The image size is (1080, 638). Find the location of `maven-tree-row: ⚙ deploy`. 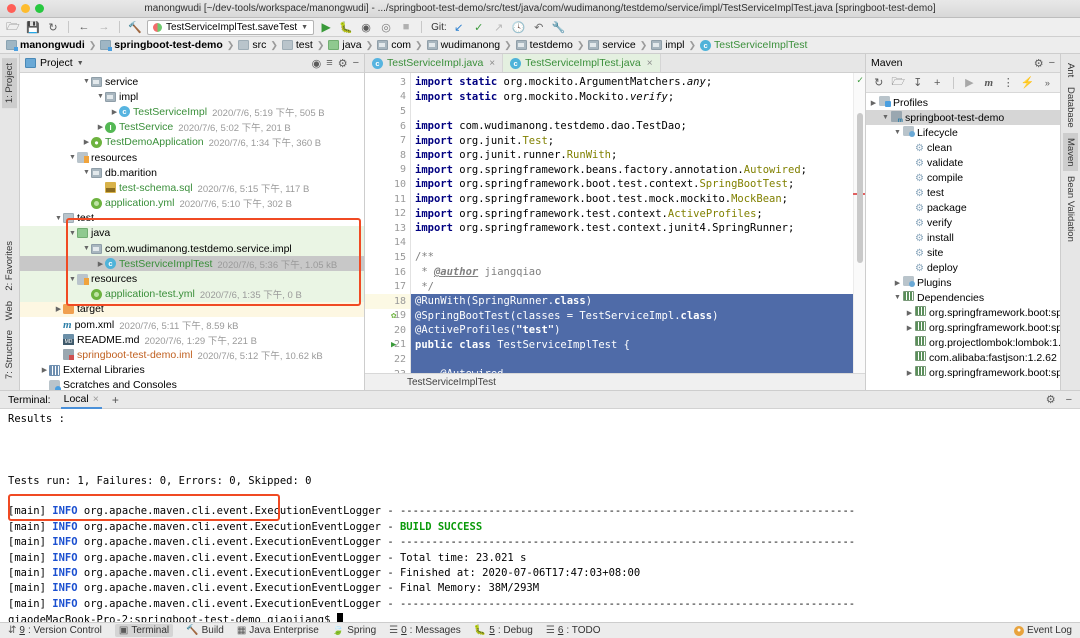

maven-tree-row: ⚙ deploy is located at coordinates (963, 267).